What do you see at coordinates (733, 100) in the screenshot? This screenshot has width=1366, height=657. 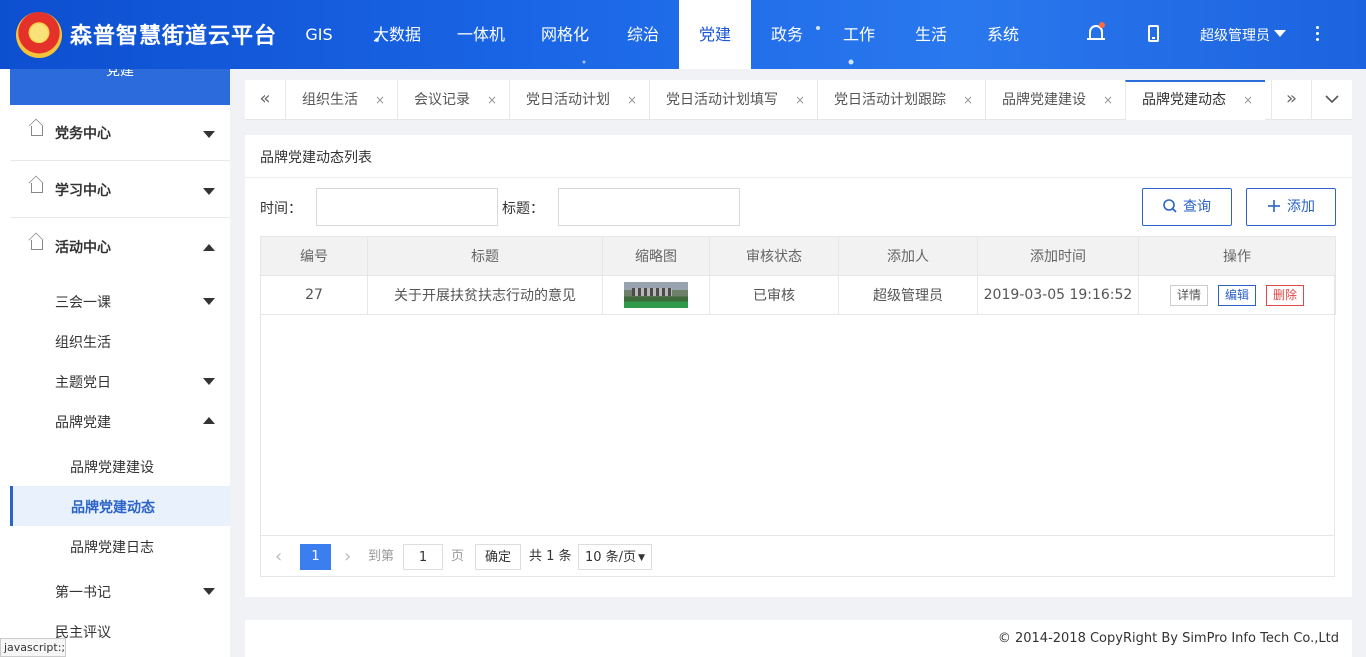 I see `tab-party-day-plan-fill: 党日活动计划填写 ×` at bounding box center [733, 100].